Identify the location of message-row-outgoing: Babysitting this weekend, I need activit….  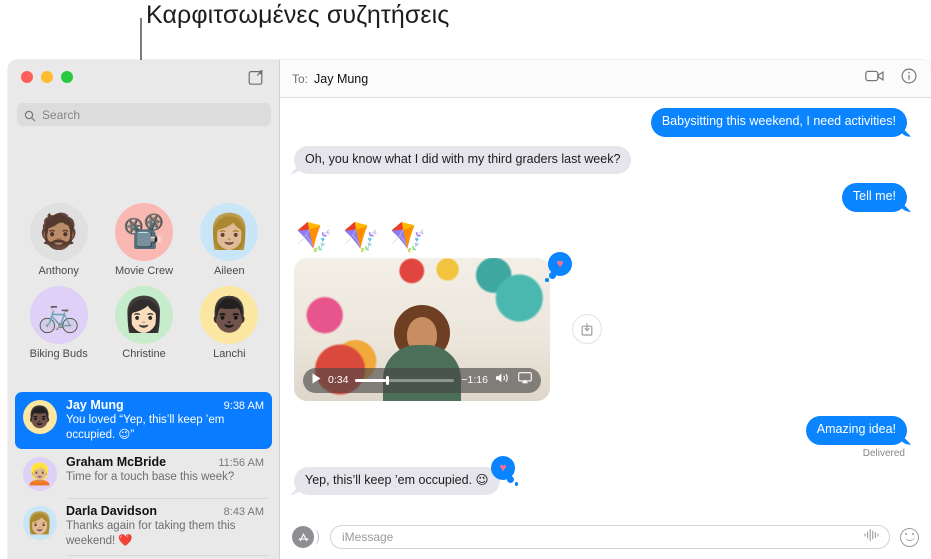
(600, 122).